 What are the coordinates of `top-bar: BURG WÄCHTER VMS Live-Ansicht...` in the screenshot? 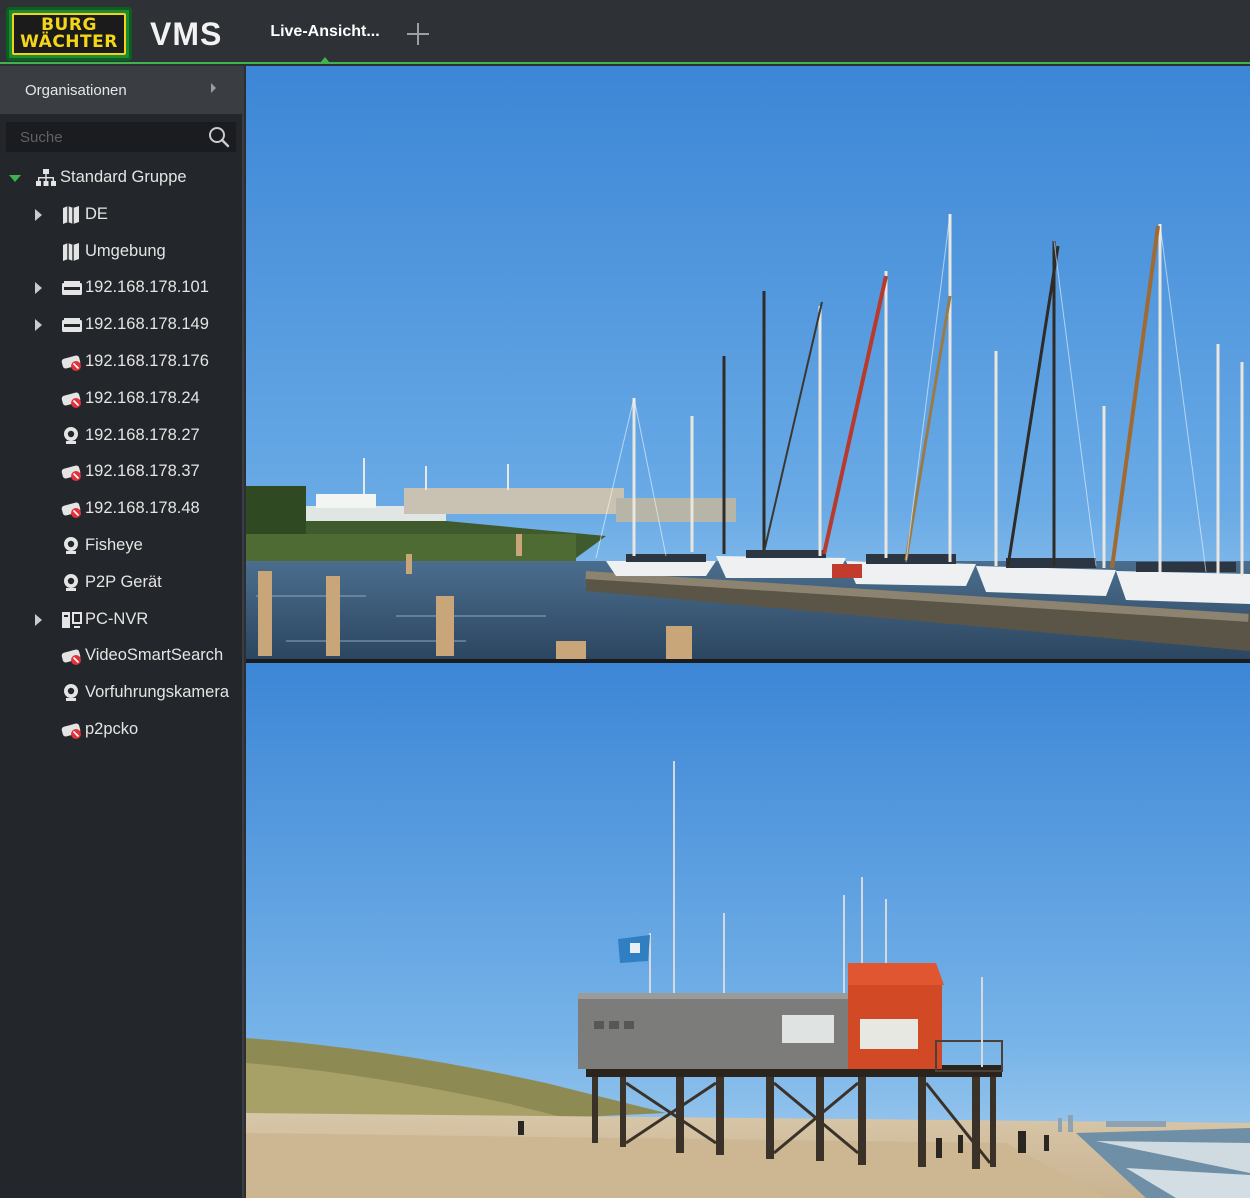 It's located at (625, 32).